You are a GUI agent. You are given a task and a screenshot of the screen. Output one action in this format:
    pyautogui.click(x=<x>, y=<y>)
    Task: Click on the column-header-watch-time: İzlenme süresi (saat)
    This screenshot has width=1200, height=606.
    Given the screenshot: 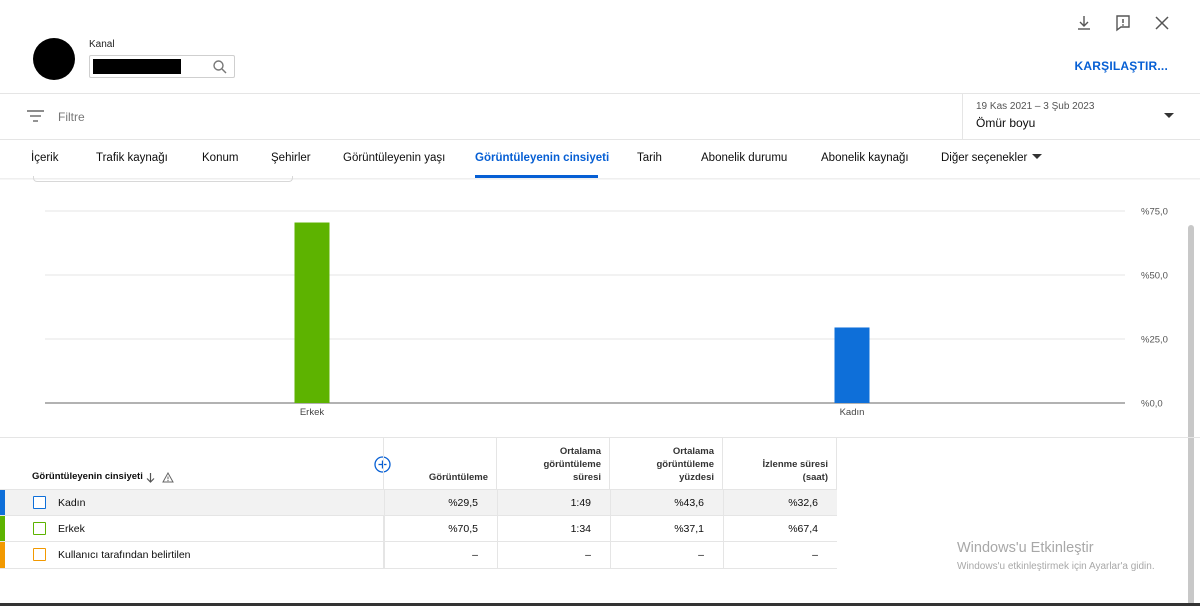 What is the action you would take?
    pyautogui.click(x=780, y=464)
    